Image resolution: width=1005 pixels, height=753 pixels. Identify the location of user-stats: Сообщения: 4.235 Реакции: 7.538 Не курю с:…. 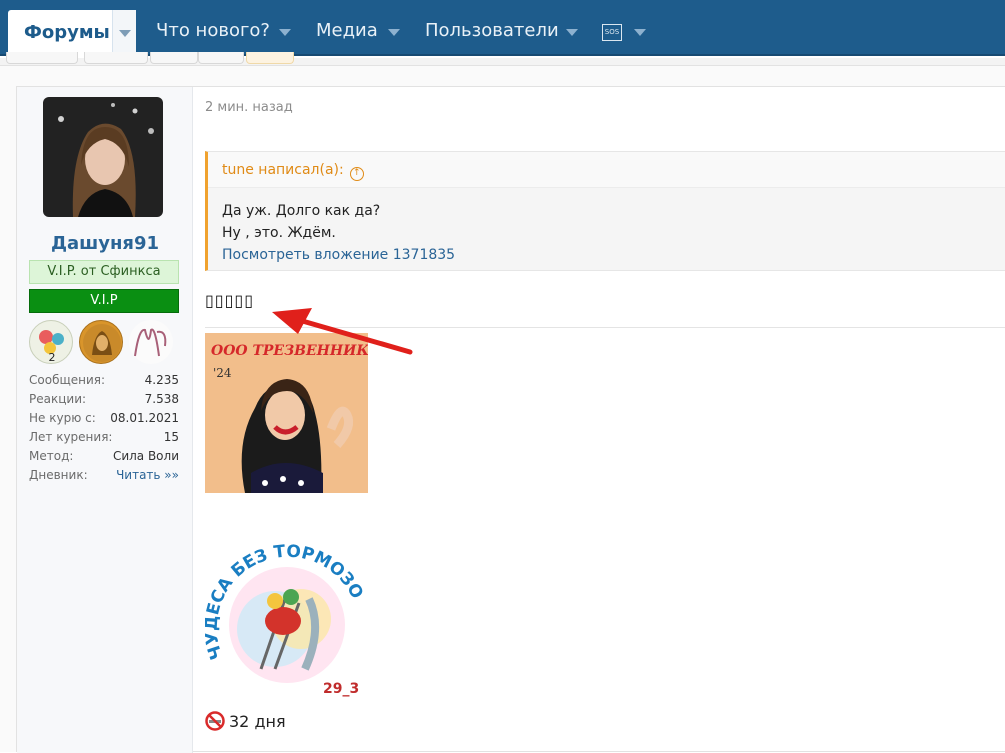
(104, 428).